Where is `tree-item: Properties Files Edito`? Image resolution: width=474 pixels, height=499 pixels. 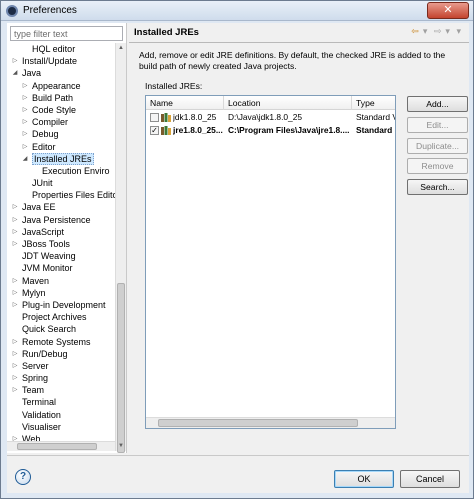
tree-item: Properties Files Edito is located at coordinates (61, 195).